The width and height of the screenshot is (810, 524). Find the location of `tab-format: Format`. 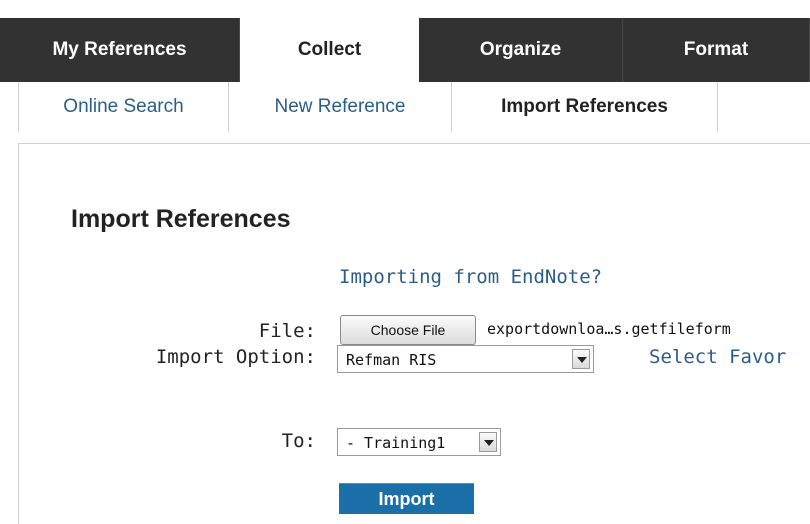

tab-format: Format is located at coordinates (716, 50).